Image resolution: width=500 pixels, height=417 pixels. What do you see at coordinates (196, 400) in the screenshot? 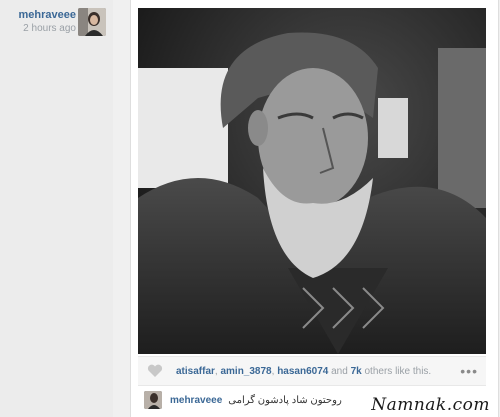
I see `comment-username: mehraveee` at bounding box center [196, 400].